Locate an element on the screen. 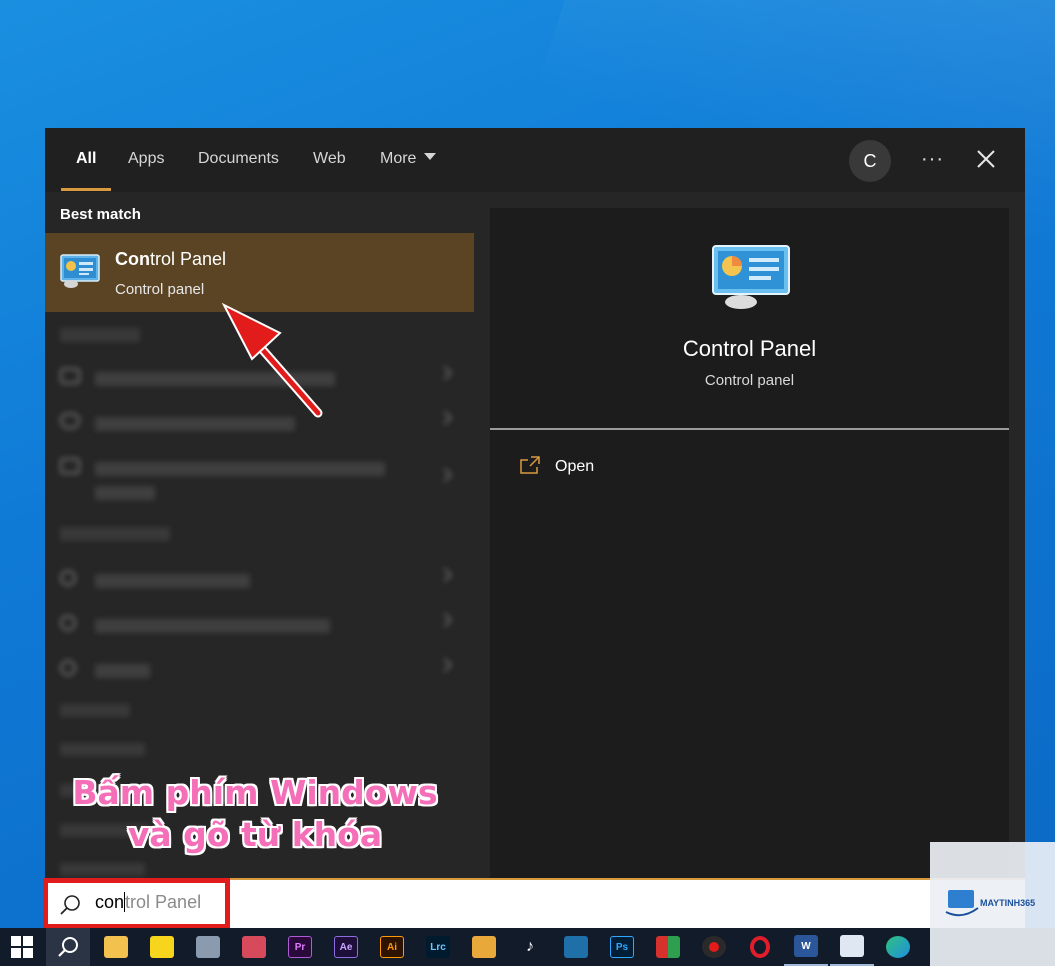  watermark-logo: MAYTINH365 is located at coordinates (992, 904).